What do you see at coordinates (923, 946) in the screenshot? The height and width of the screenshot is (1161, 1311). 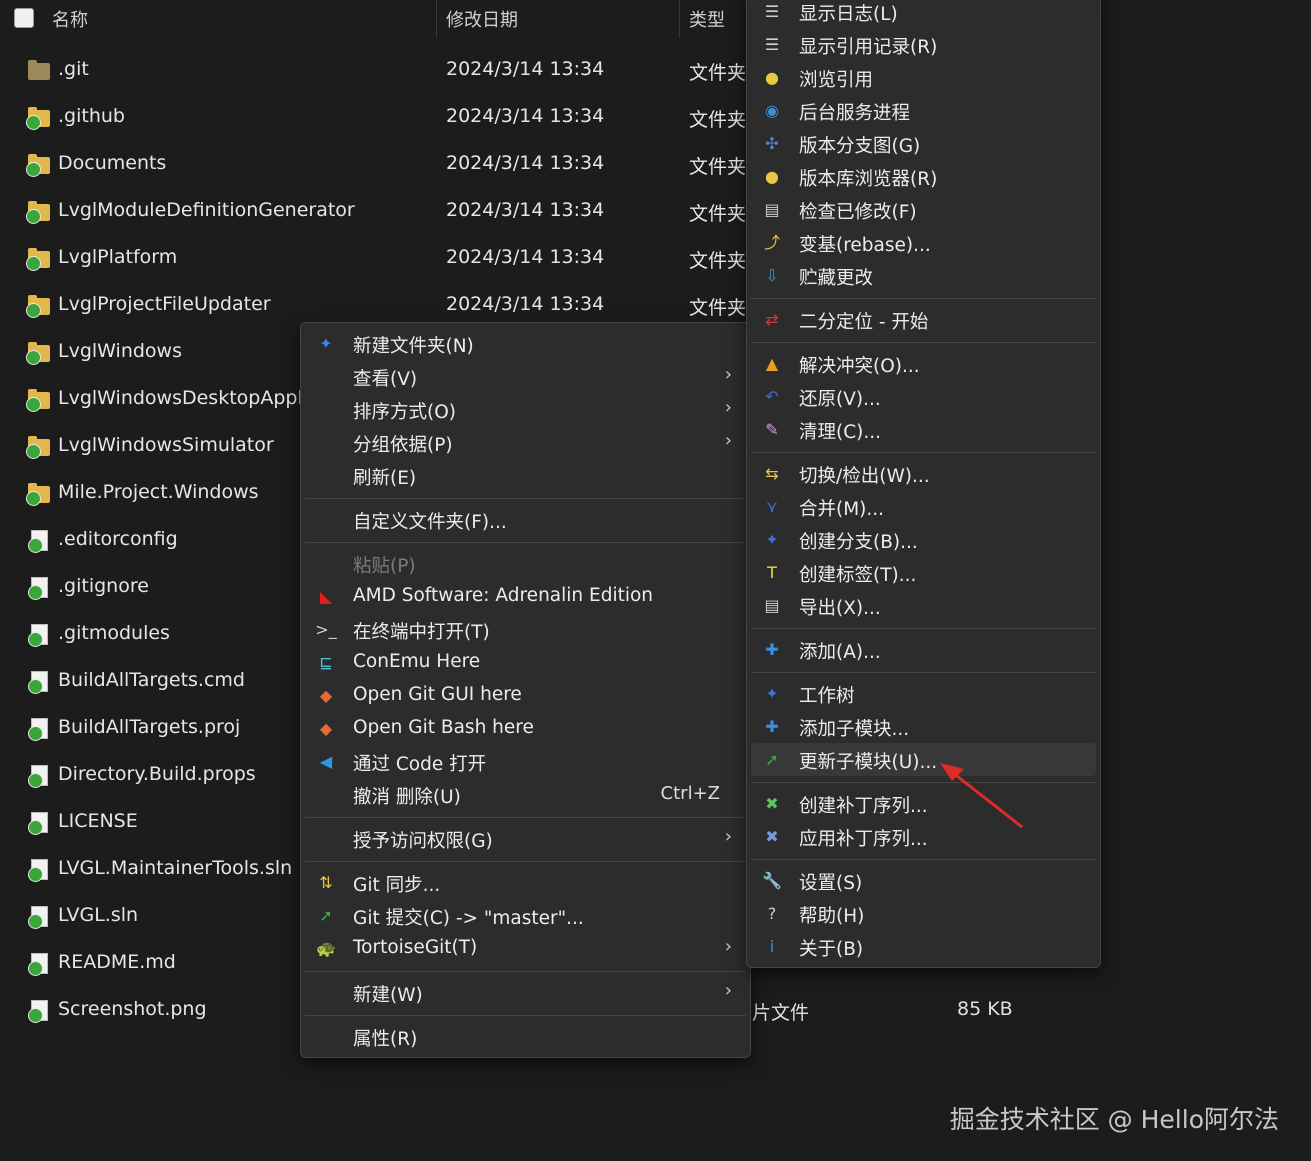 I see `menu-item: i 关于(B)` at bounding box center [923, 946].